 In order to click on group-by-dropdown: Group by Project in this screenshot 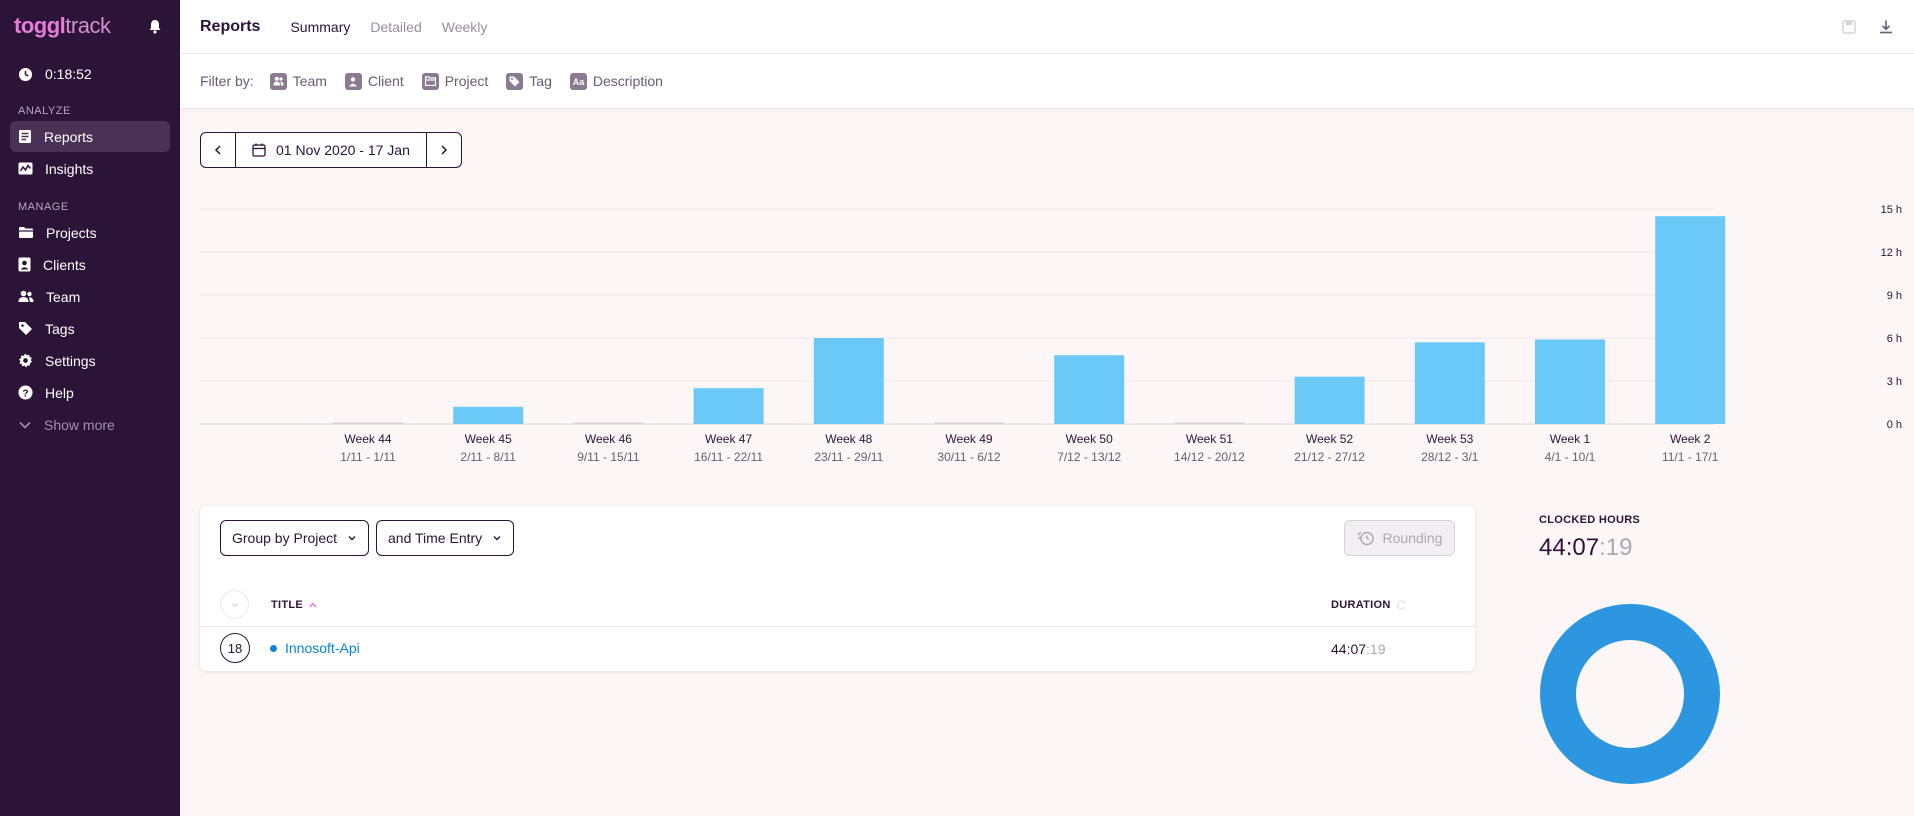, I will do `click(295, 538)`.